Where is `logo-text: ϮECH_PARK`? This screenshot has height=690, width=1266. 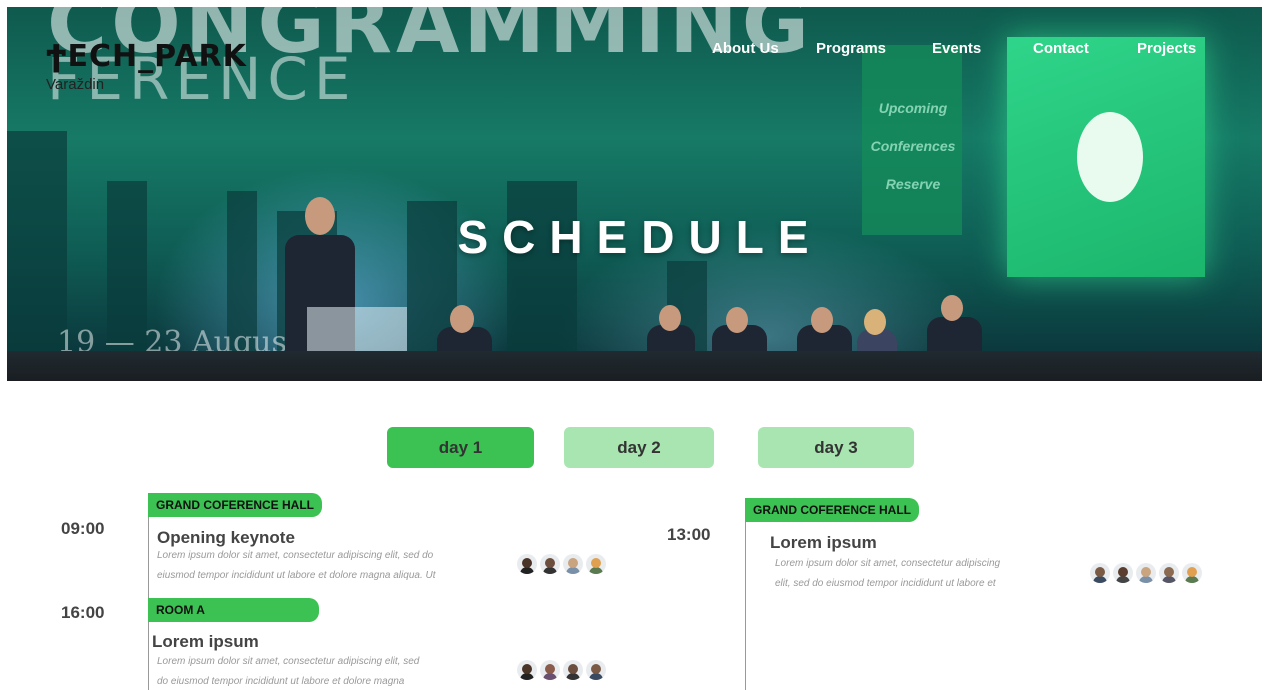 logo-text: ϮECH_PARK is located at coordinates (146, 56).